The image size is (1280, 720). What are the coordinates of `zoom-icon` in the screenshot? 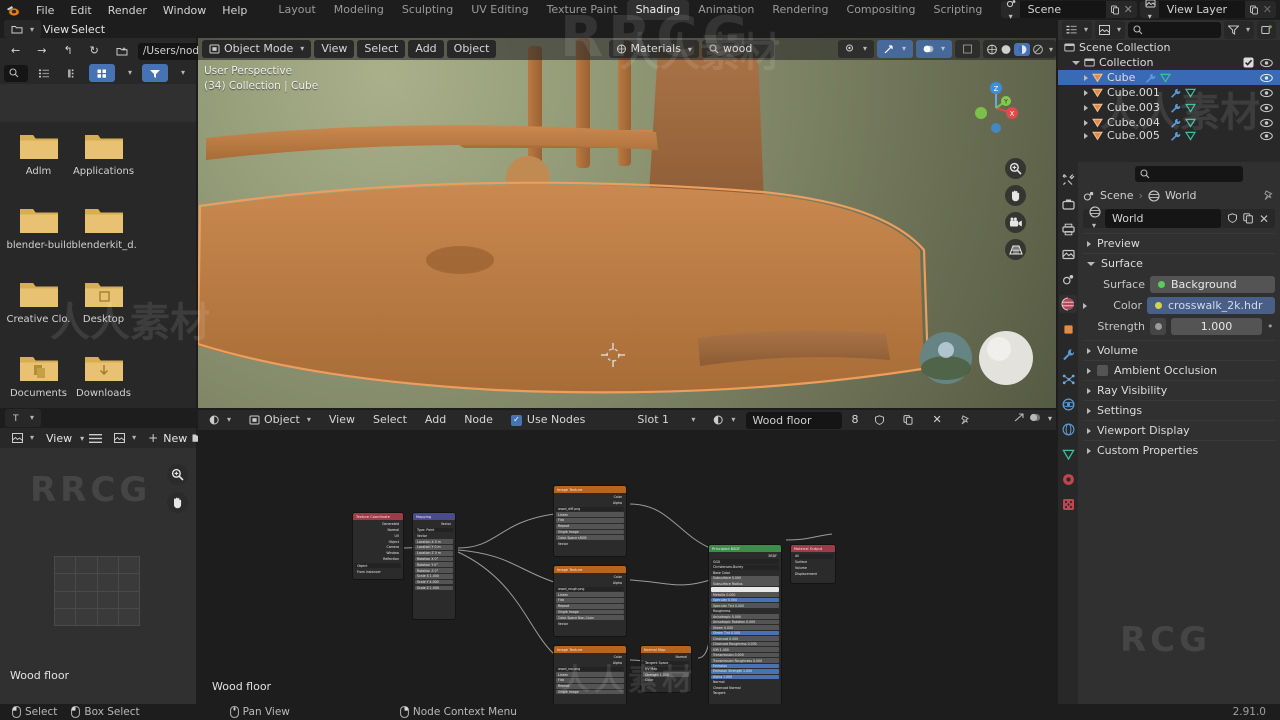 It's located at (177, 474).